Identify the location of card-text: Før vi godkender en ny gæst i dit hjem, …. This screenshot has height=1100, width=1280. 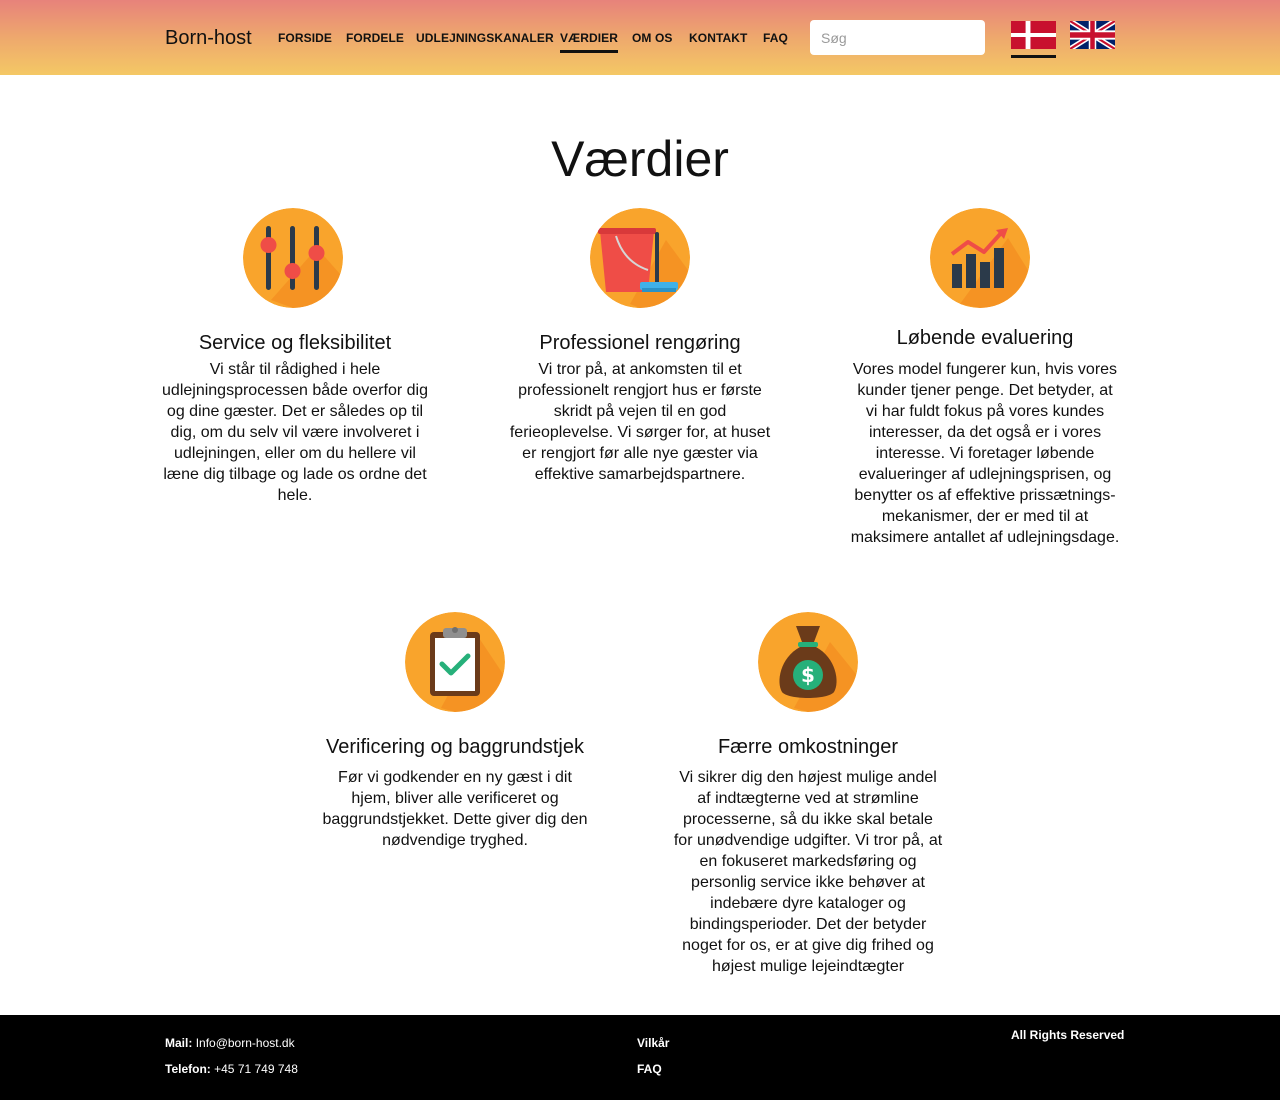
(455, 809).